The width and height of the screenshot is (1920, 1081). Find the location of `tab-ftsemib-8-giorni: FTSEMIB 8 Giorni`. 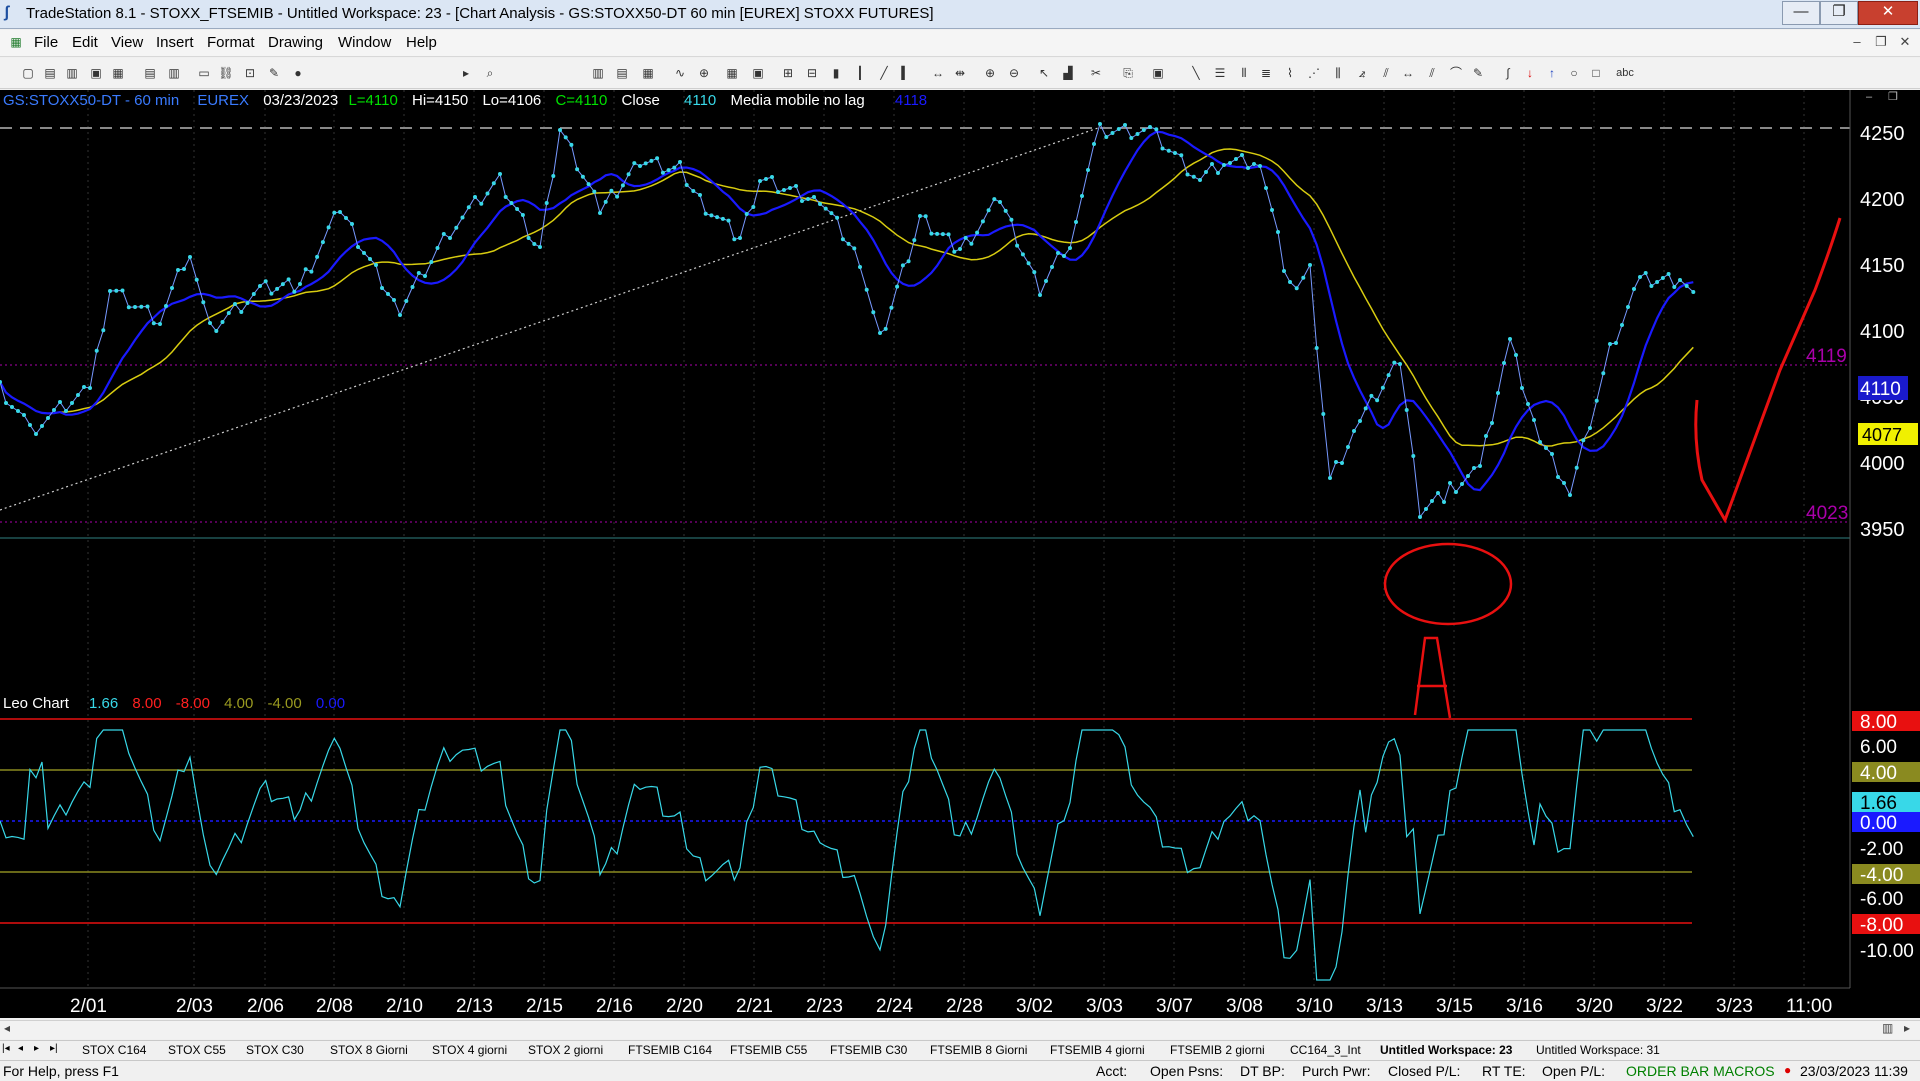

tab-ftsemib-8-giorni: FTSEMIB 8 Giorni is located at coordinates (978, 1050).